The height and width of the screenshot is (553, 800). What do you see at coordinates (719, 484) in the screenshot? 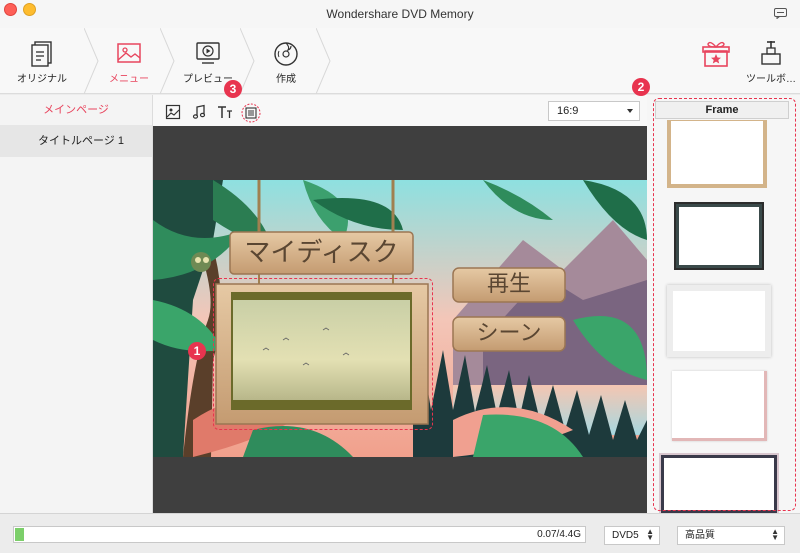
I see `frame-option-dark` at bounding box center [719, 484].